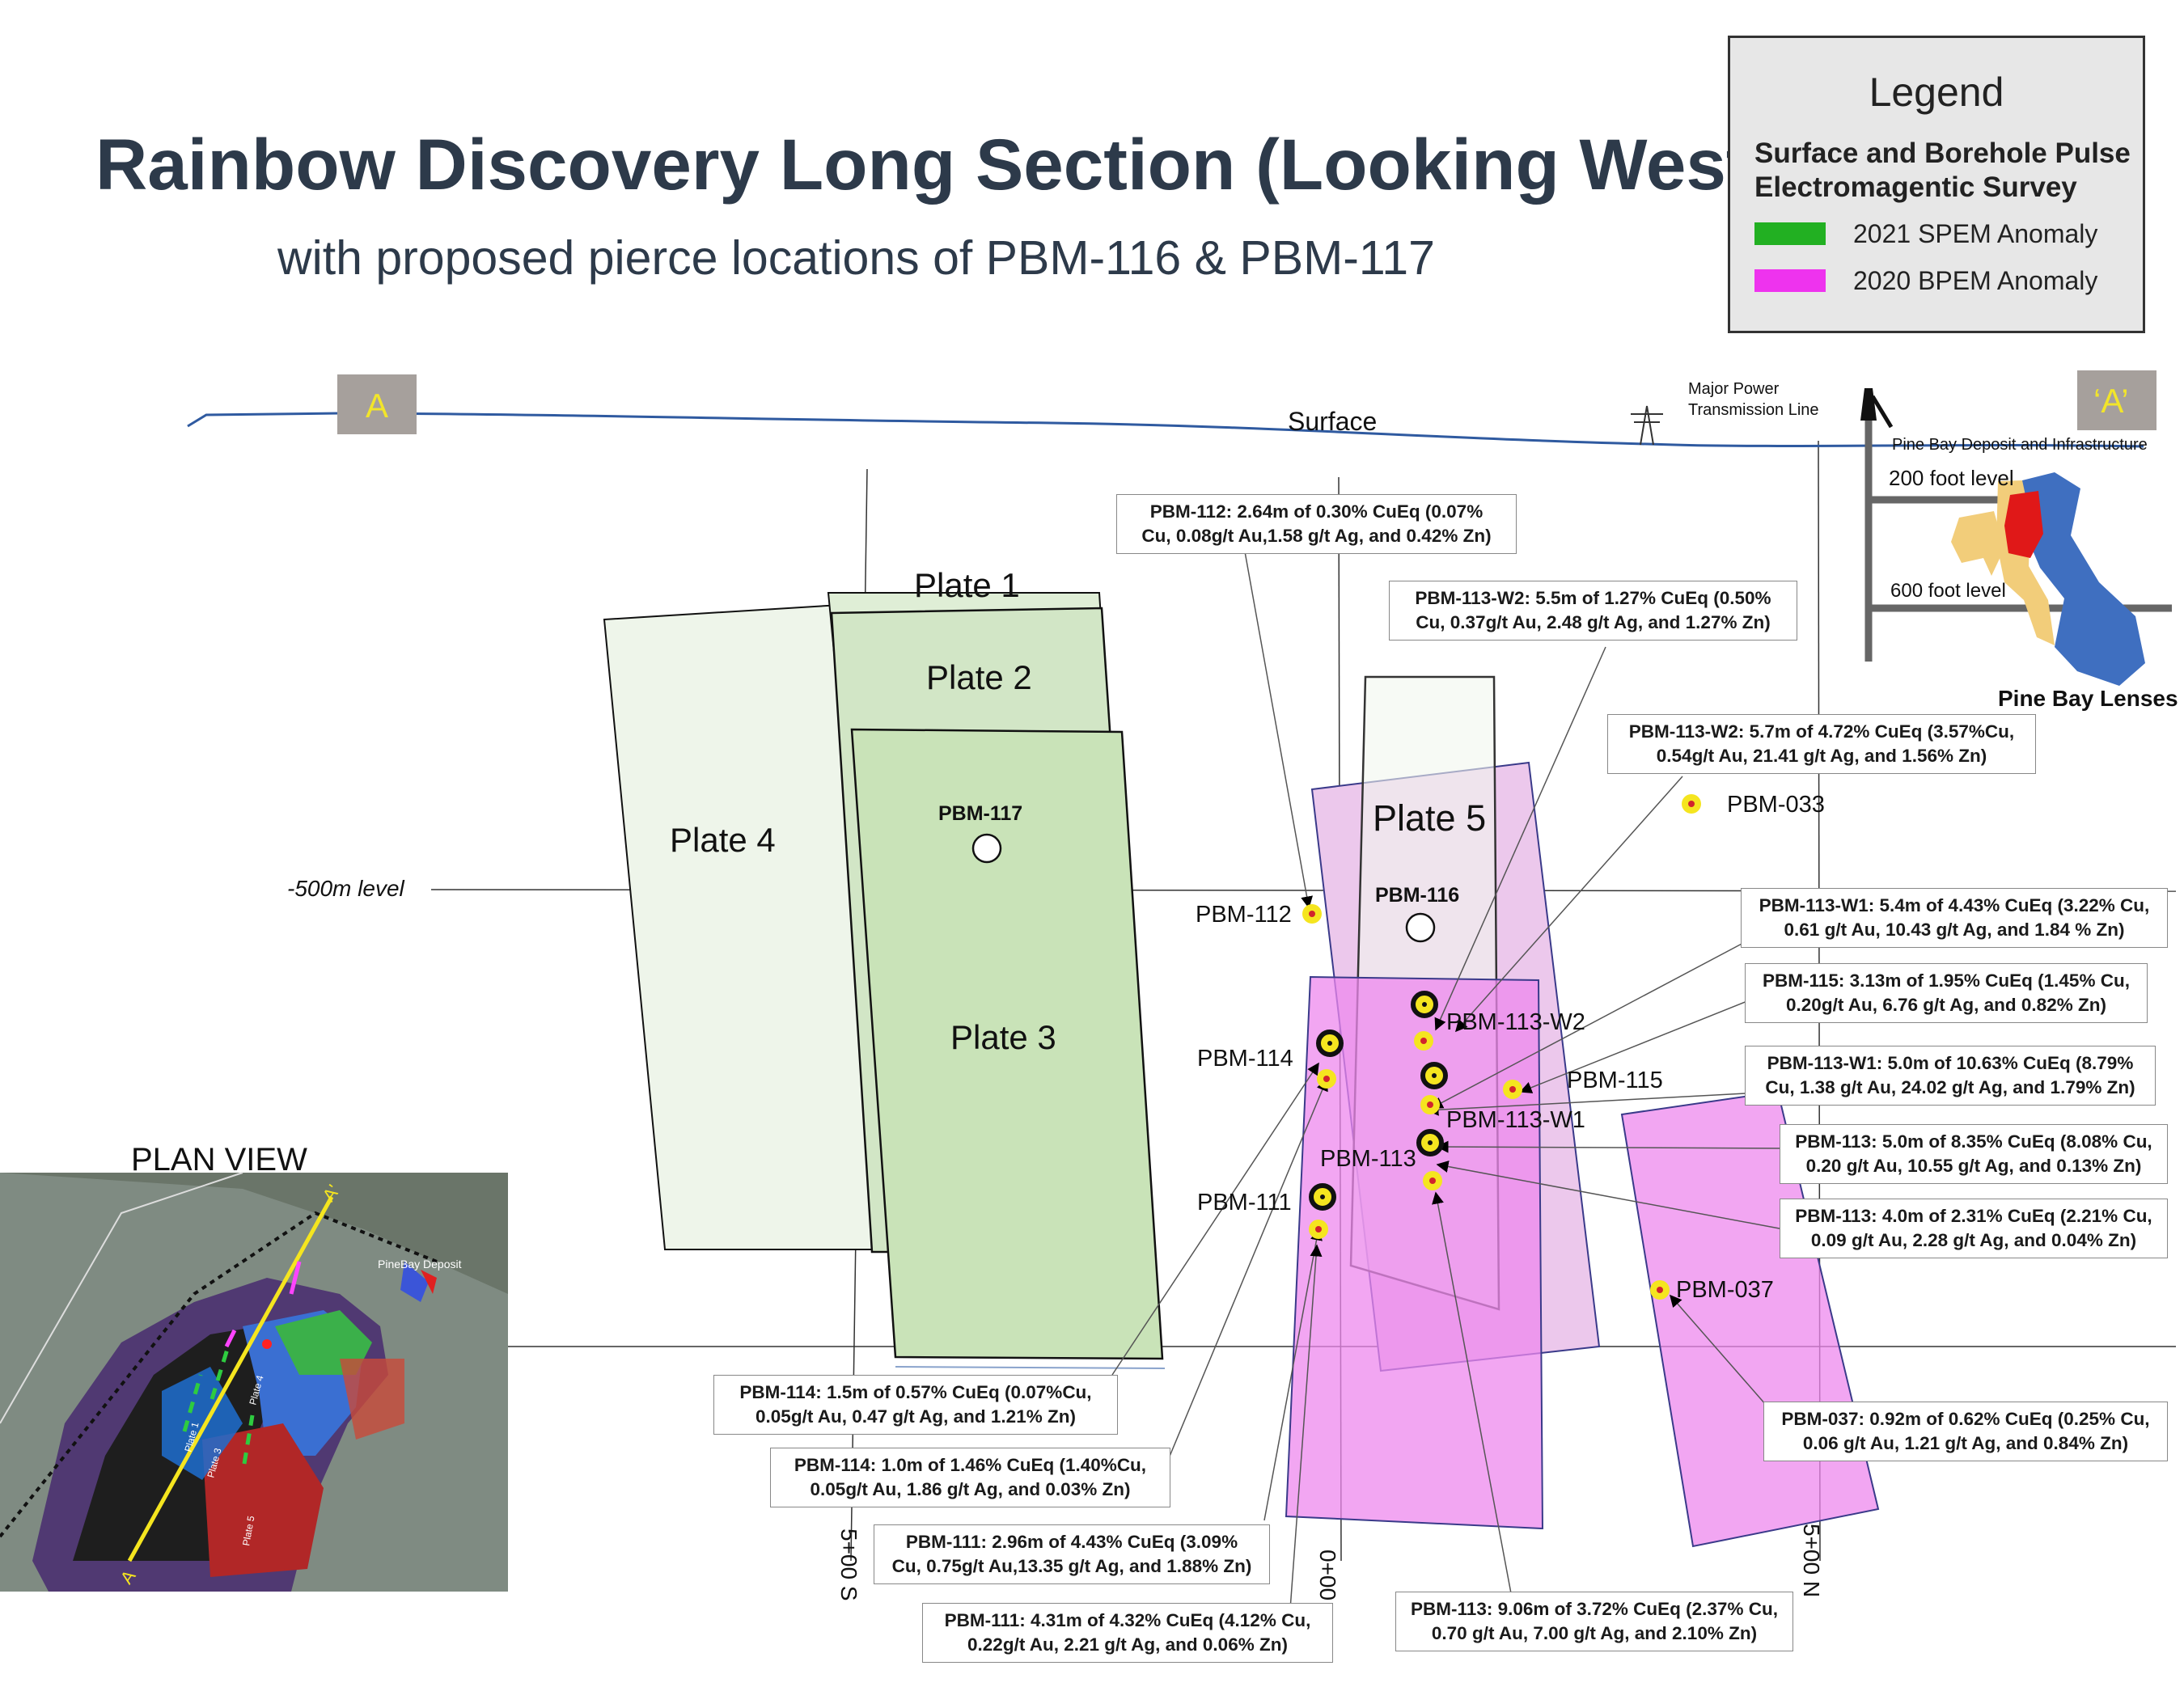  What do you see at coordinates (1368, 1159) in the screenshot?
I see `pbm-113-label: PBM-113` at bounding box center [1368, 1159].